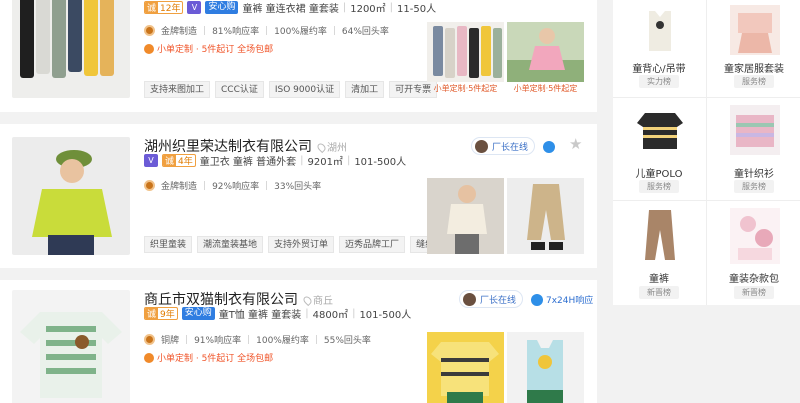  What do you see at coordinates (659, 174) in the screenshot?
I see `category-name: 儿童POLO` at bounding box center [659, 174].